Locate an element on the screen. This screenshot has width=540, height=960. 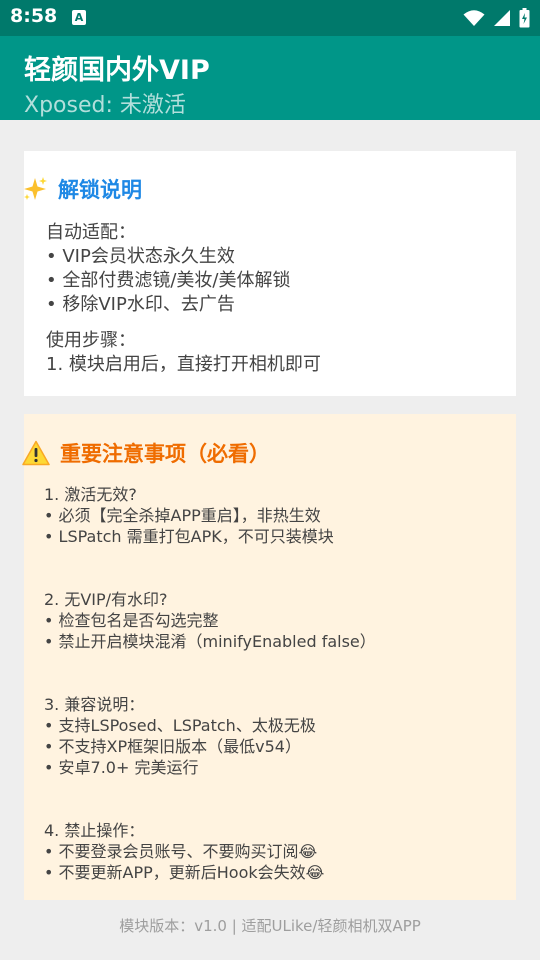
signal-icon is located at coordinates (502, 18).